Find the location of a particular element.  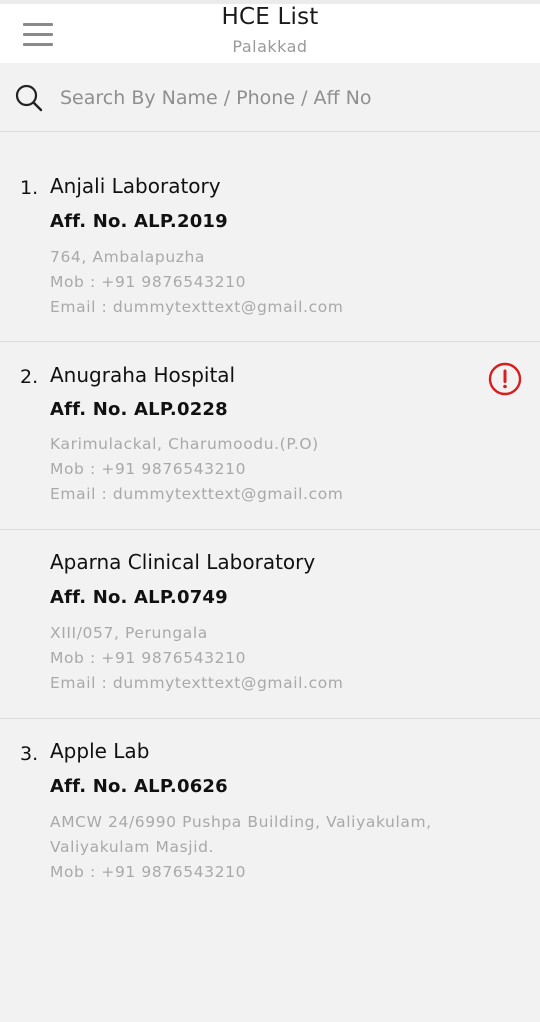

menu-bar is located at coordinates (38, 34).